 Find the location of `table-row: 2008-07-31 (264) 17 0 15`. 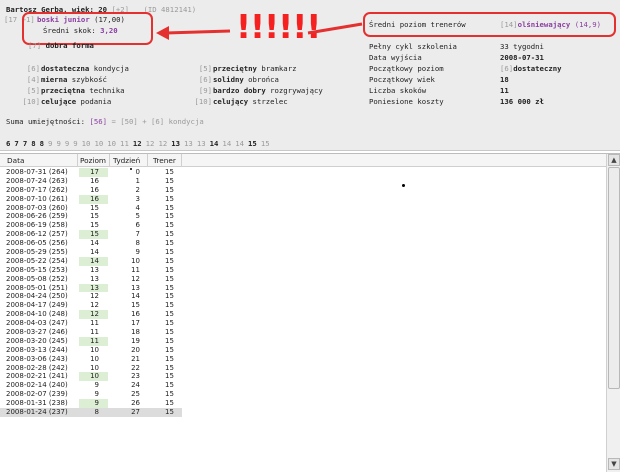

table-row: 2008-07-31 (264) 17 0 15 is located at coordinates (91, 172).